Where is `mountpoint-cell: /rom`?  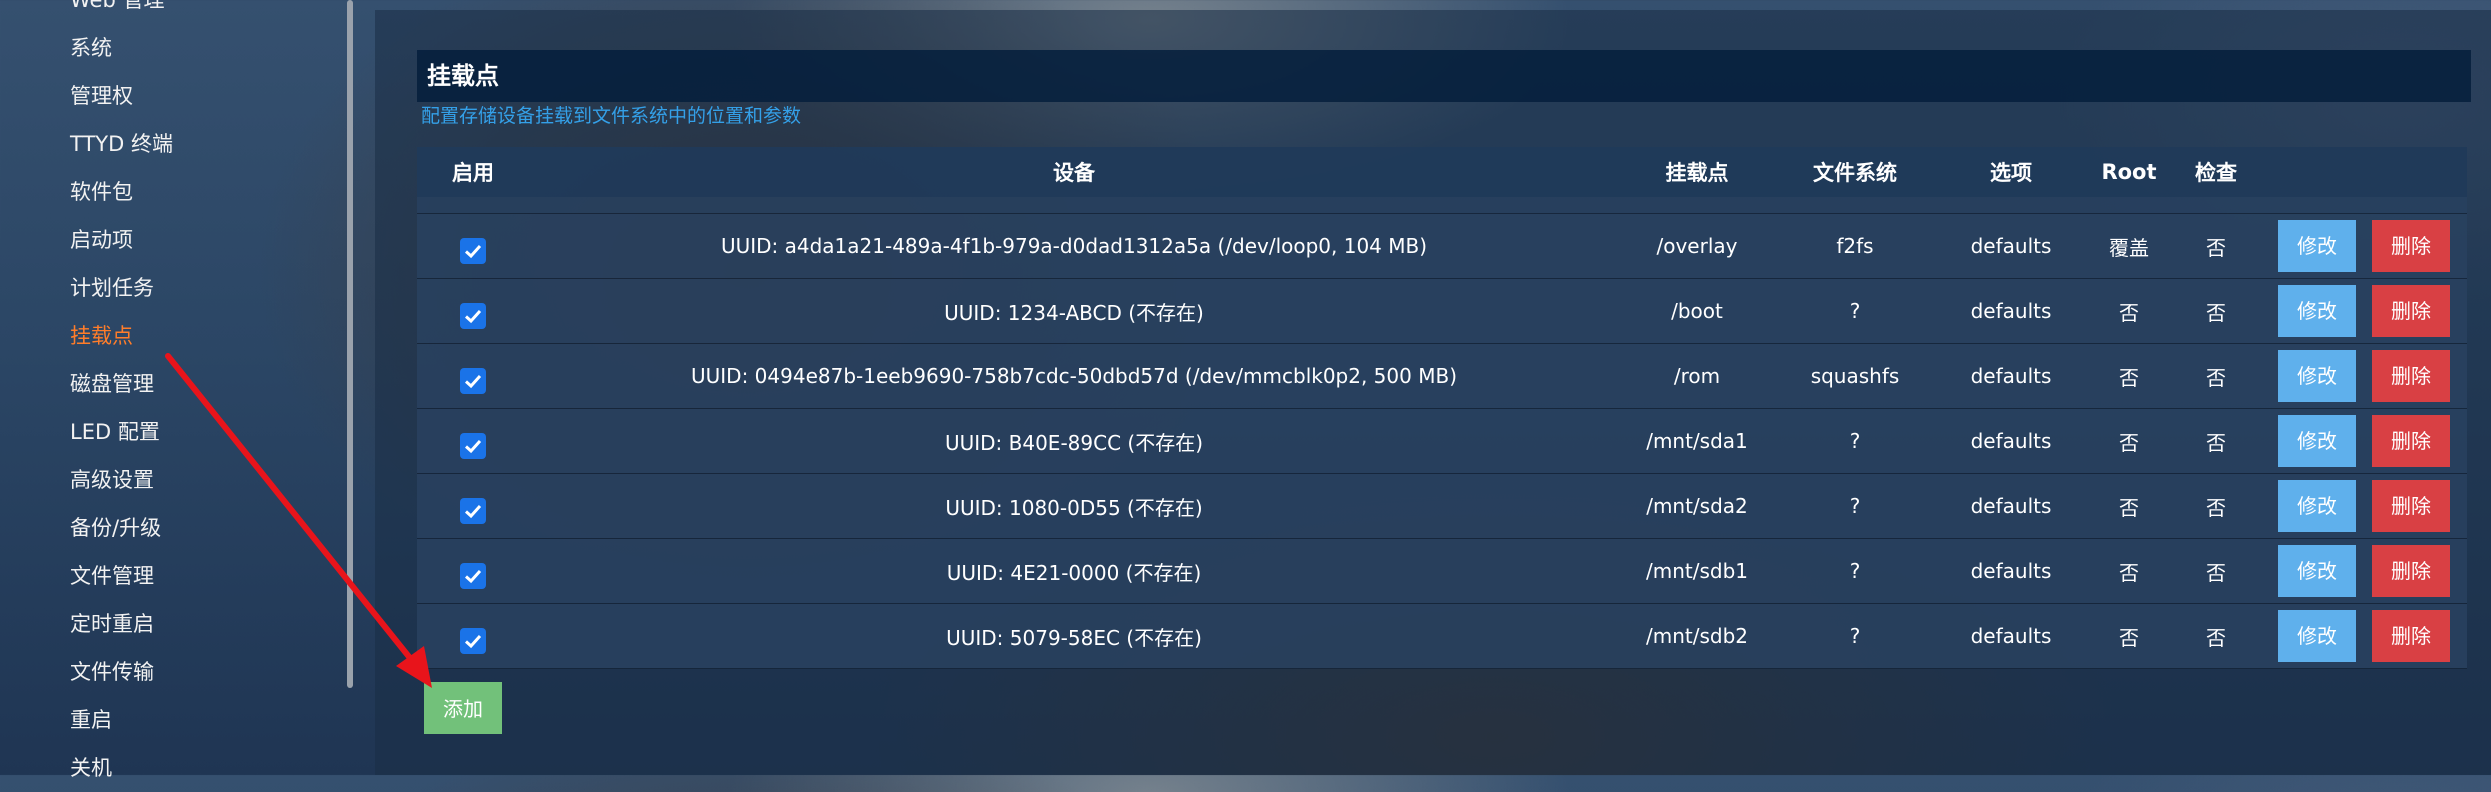
mountpoint-cell: /rom is located at coordinates (1697, 376).